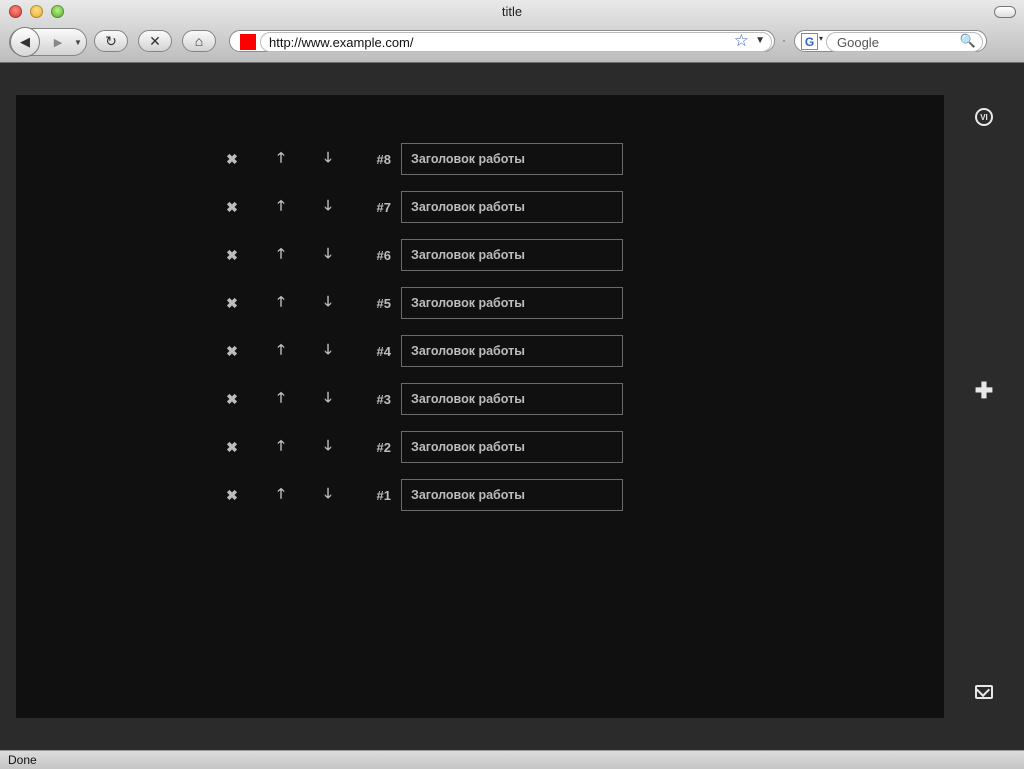 The height and width of the screenshot is (769, 1024). Describe the element at coordinates (383, 351) in the screenshot. I see `work-number: #4` at that location.